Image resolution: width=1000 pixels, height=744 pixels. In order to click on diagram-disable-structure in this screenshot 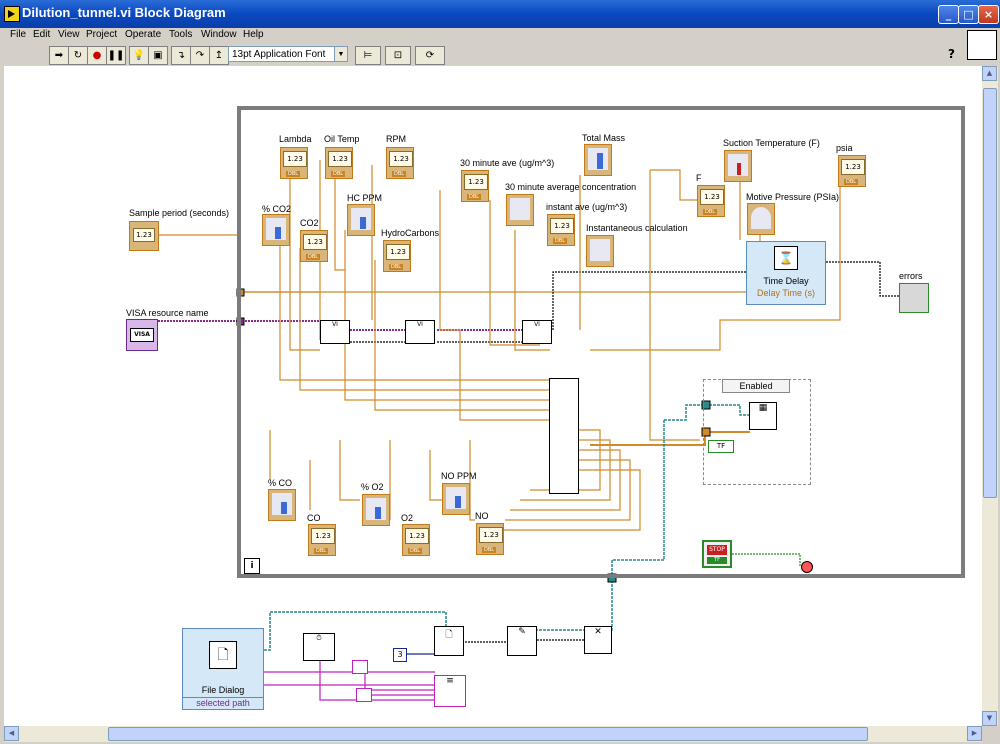, I will do `click(757, 432)`.